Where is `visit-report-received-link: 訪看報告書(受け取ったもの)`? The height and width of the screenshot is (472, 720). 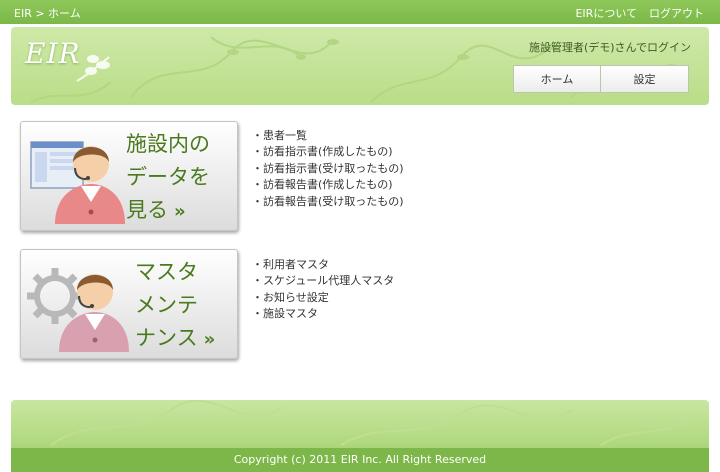 visit-report-received-link: 訪看報告書(受け取ったもの) is located at coordinates (328, 202).